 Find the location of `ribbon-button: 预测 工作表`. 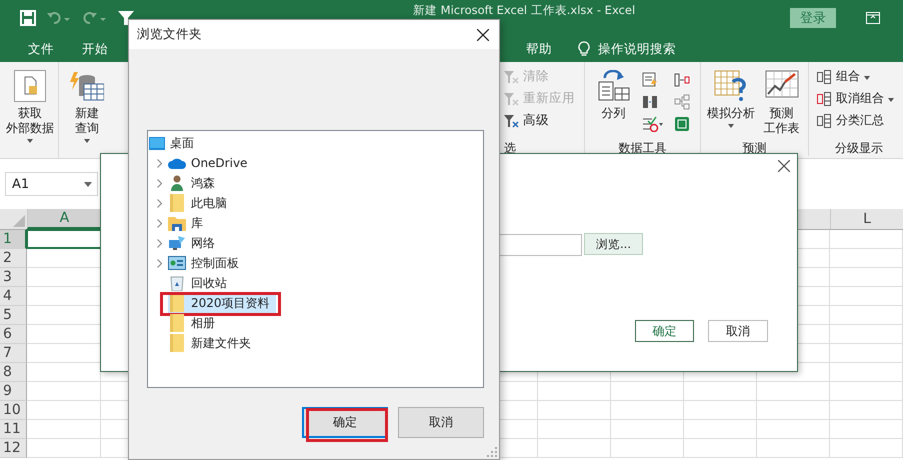

ribbon-button: 预测 工作表 is located at coordinates (782, 121).